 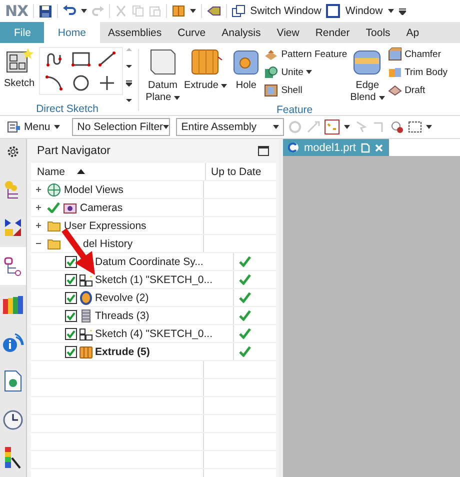 I want to click on info-signal-icon, so click(x=13, y=342).